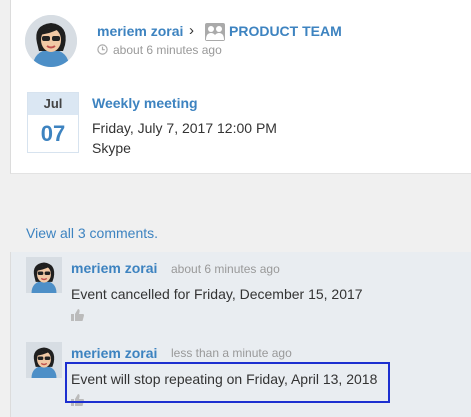 The height and width of the screenshot is (417, 471). I want to click on post-author-link: meriem zorai, so click(140, 31).